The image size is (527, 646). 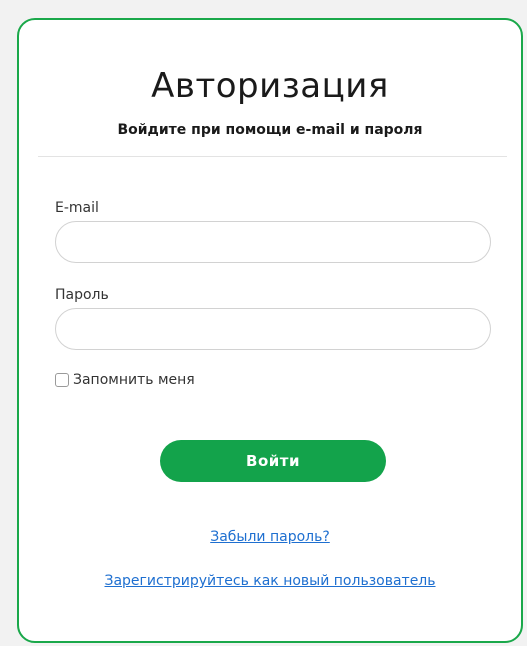 I want to click on email-label: E-mail, so click(x=77, y=208).